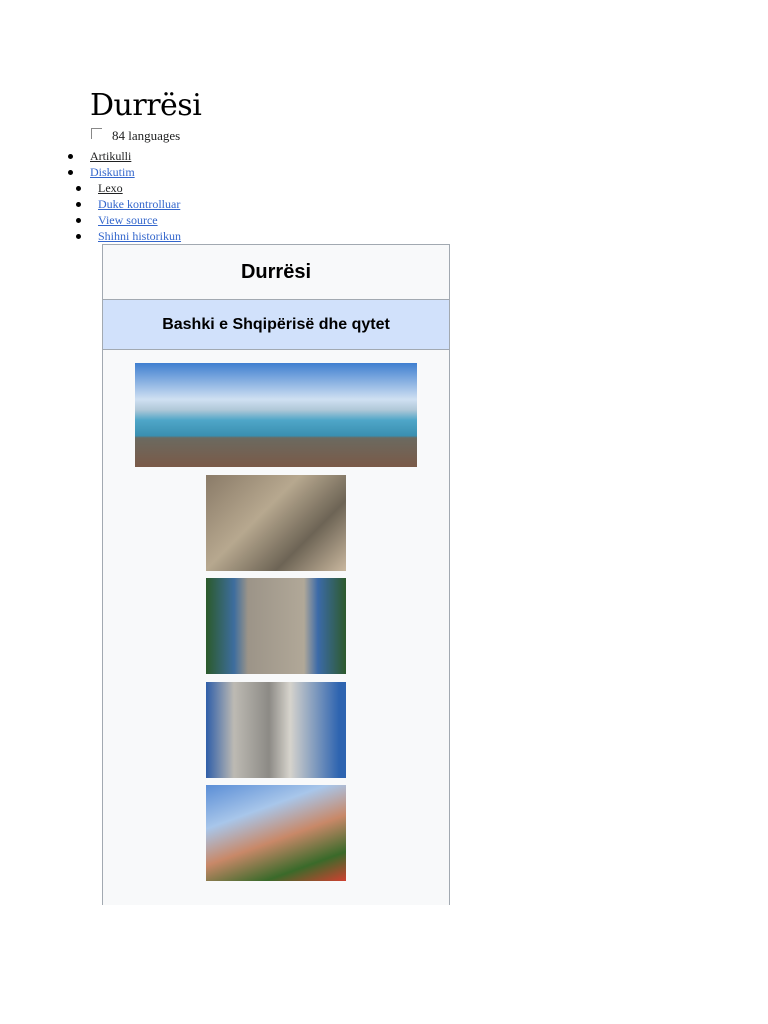 The height and width of the screenshot is (1024, 768). What do you see at coordinates (128, 188) in the screenshot?
I see `action-read: Lexo` at bounding box center [128, 188].